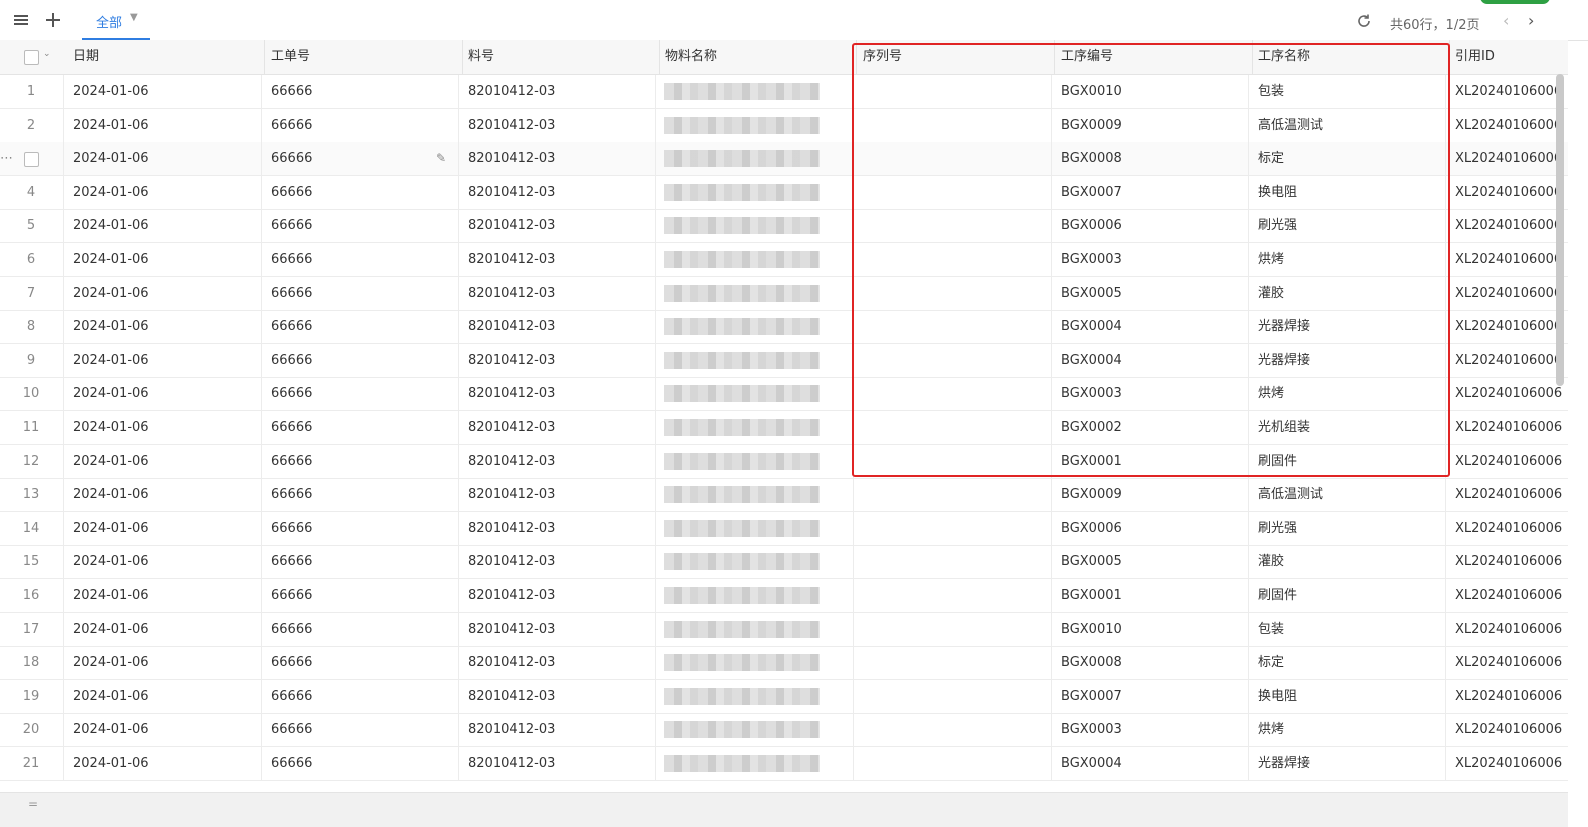 This screenshot has width=1588, height=827. What do you see at coordinates (1345, 629) in the screenshot?
I see `cell-process-name: 包装` at bounding box center [1345, 629].